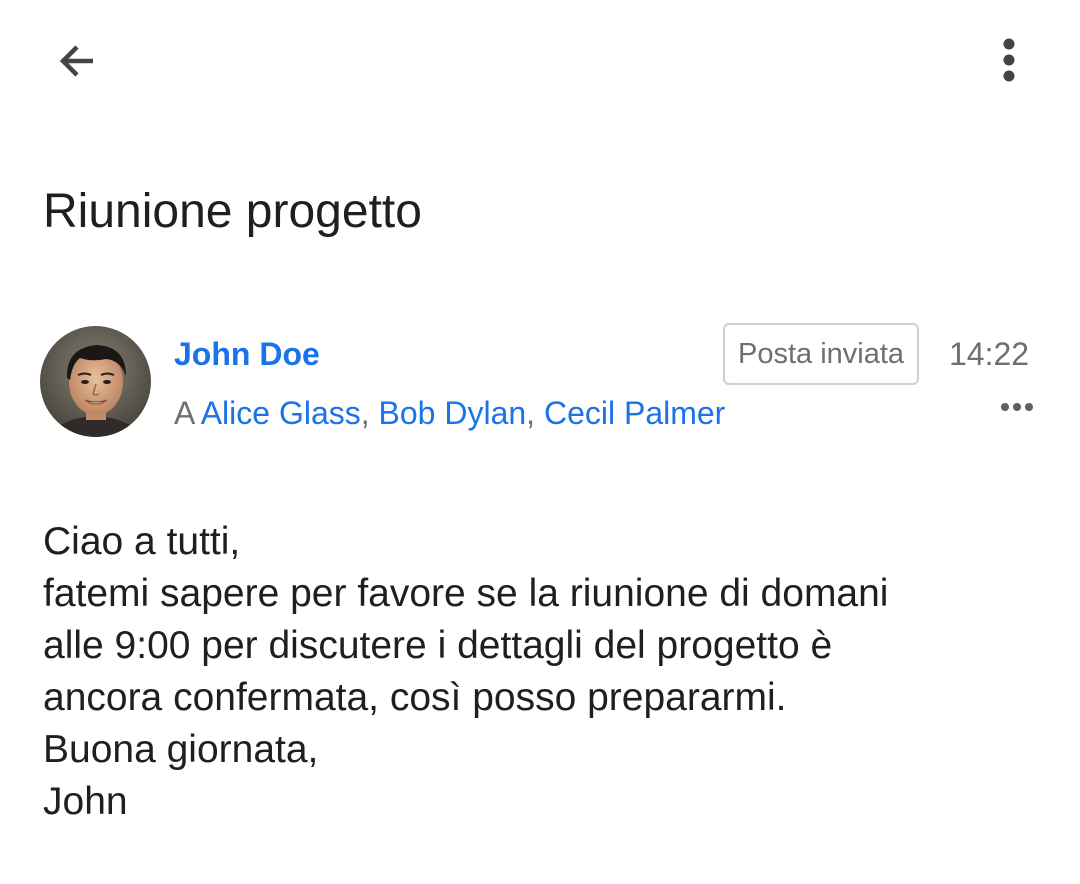 The width and height of the screenshot is (1080, 884). What do you see at coordinates (232, 211) in the screenshot?
I see `email-subject: Riunione progetto` at bounding box center [232, 211].